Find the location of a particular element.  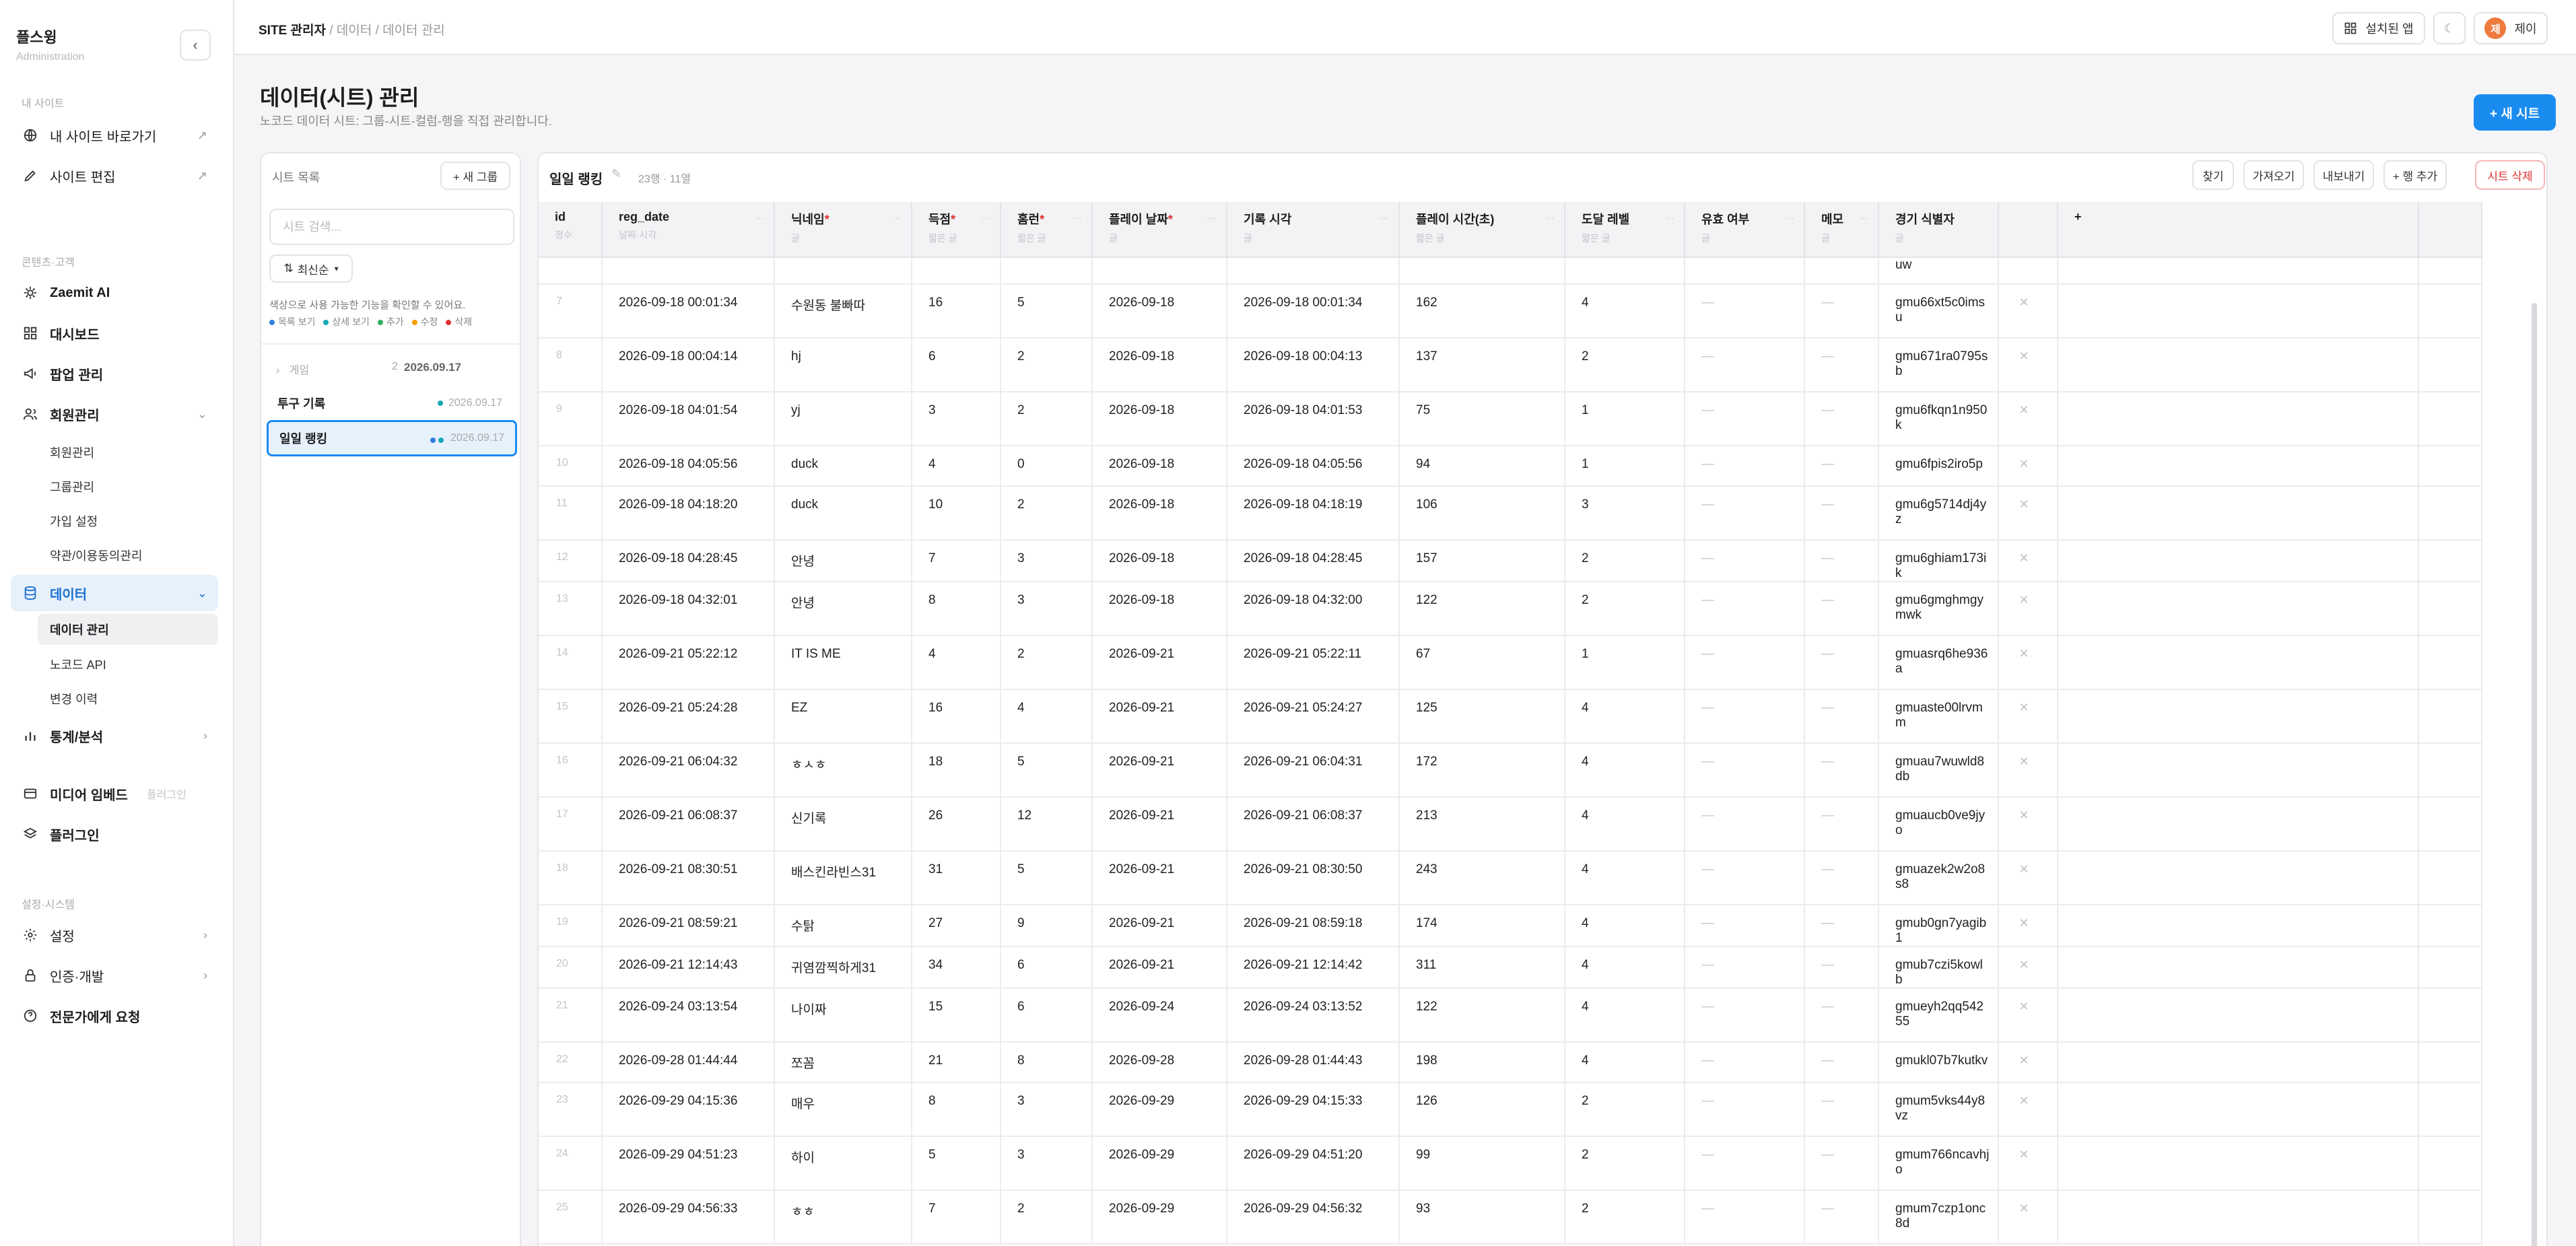

nav-zaemit-ai: Zaemit AI is located at coordinates (115, 293).